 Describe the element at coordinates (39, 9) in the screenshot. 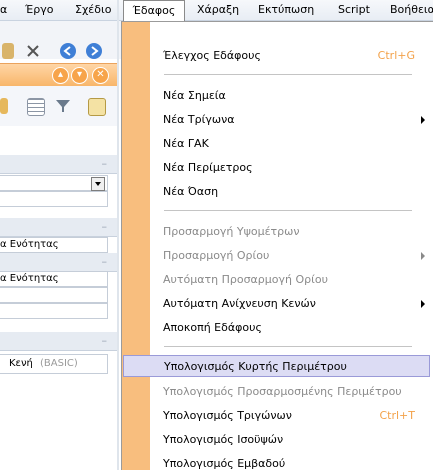

I see `menu-ergo: Έργο` at that location.